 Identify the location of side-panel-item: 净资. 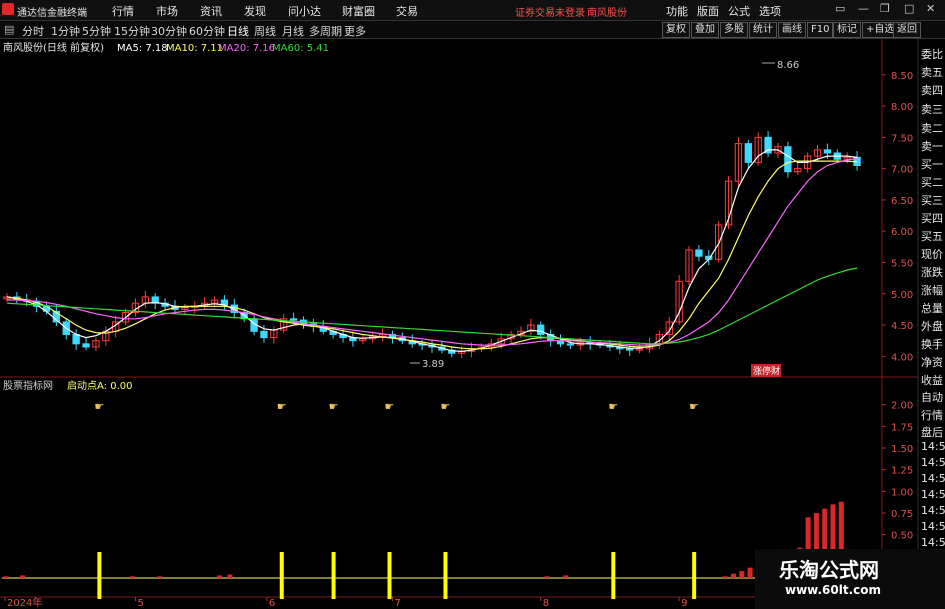
(933, 362).